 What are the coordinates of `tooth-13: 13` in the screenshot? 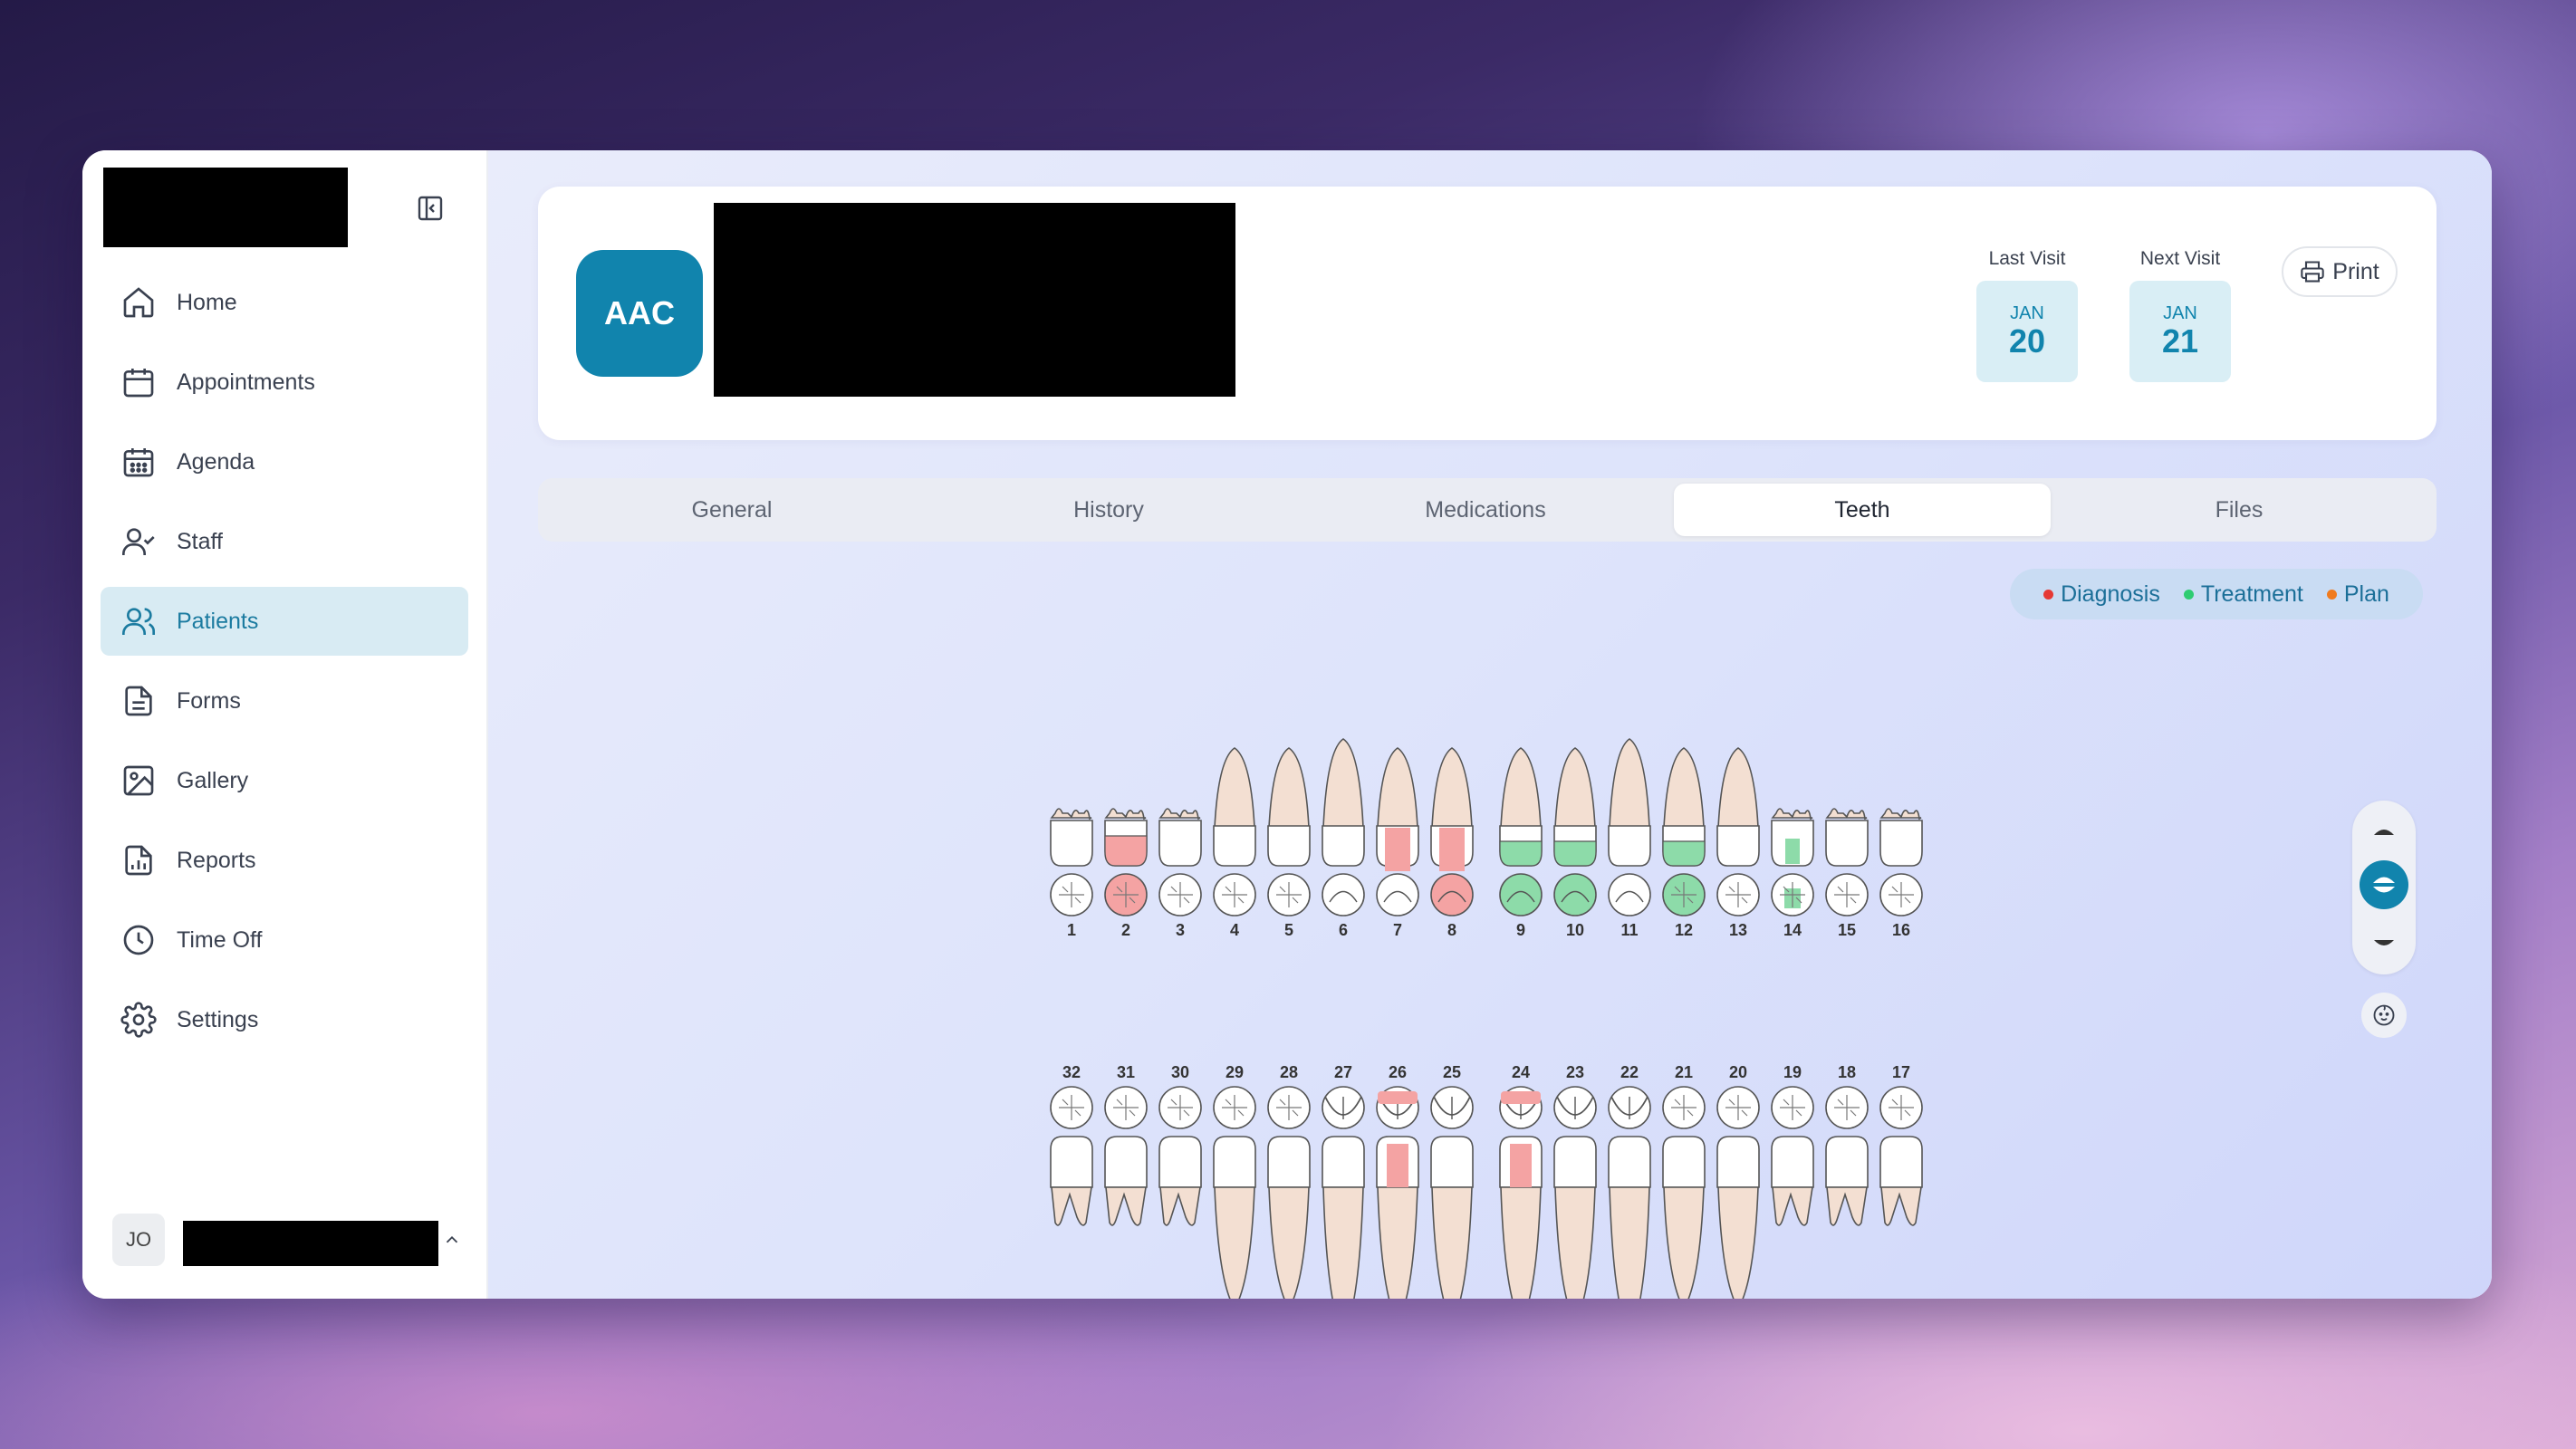 It's located at (1738, 843).